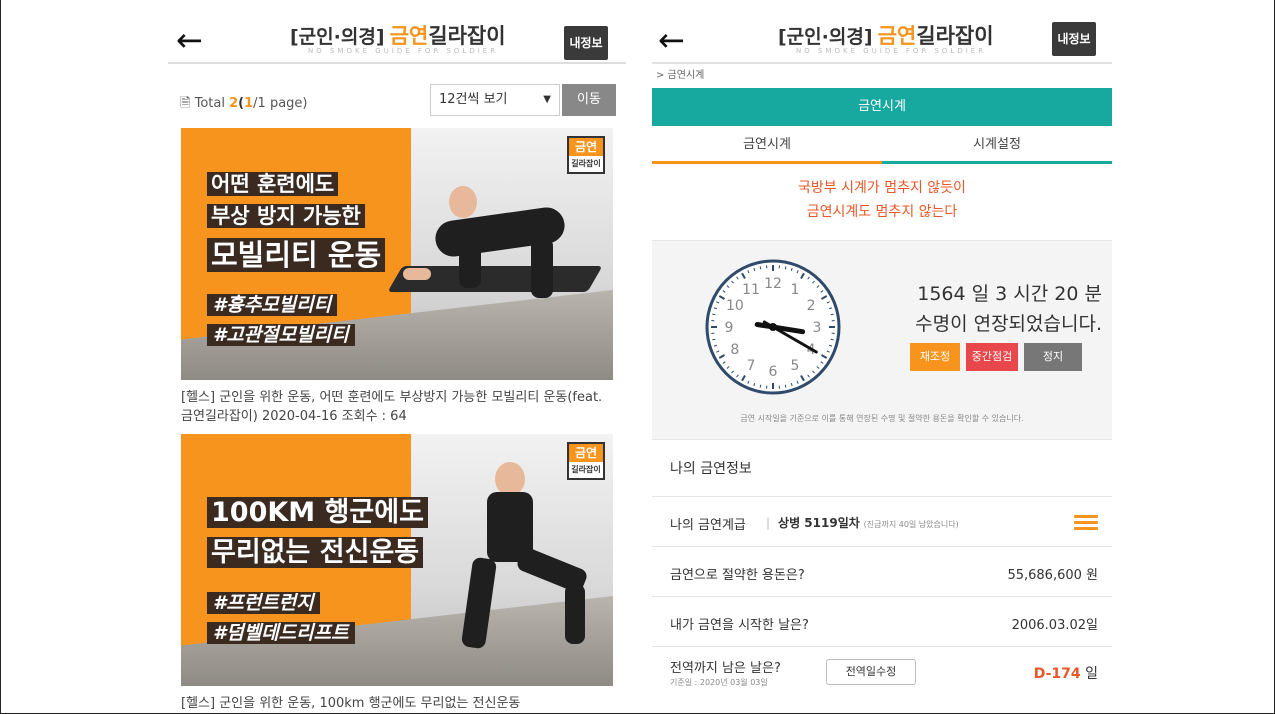  I want to click on rank-label: 나의 금연계급, so click(708, 525).